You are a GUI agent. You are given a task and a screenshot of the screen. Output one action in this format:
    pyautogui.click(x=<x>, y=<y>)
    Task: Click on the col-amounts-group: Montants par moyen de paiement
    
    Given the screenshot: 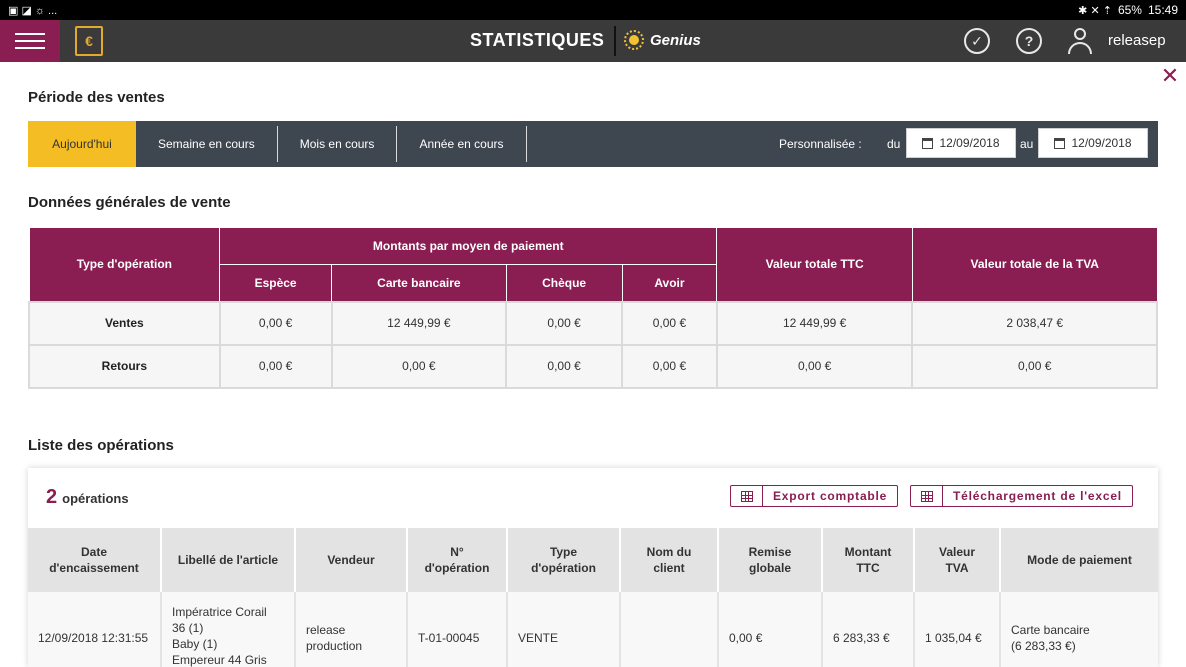 What is the action you would take?
    pyautogui.click(x=468, y=246)
    